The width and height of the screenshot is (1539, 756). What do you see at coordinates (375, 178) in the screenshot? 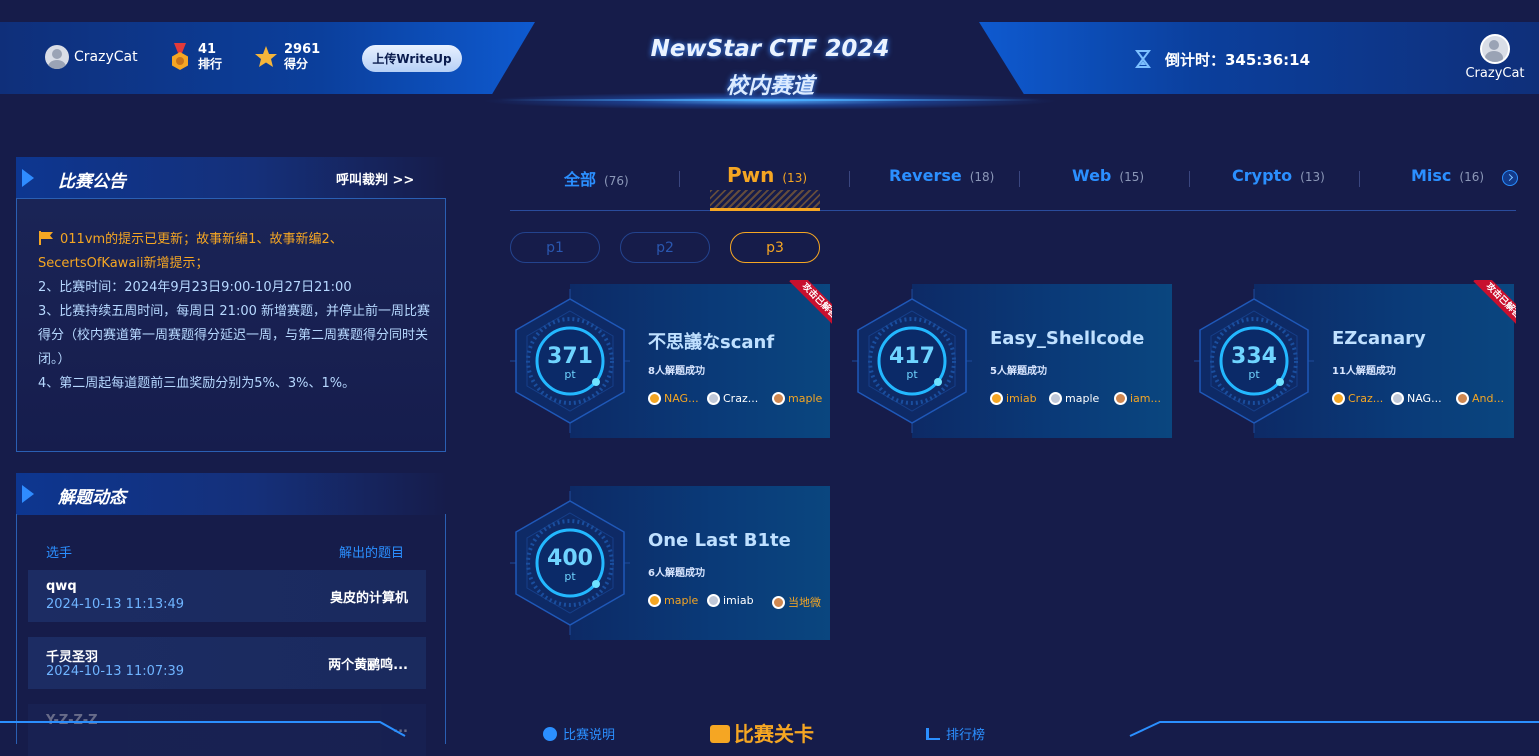
I see `call-judge-link: 呼叫裁判 >>` at bounding box center [375, 178].